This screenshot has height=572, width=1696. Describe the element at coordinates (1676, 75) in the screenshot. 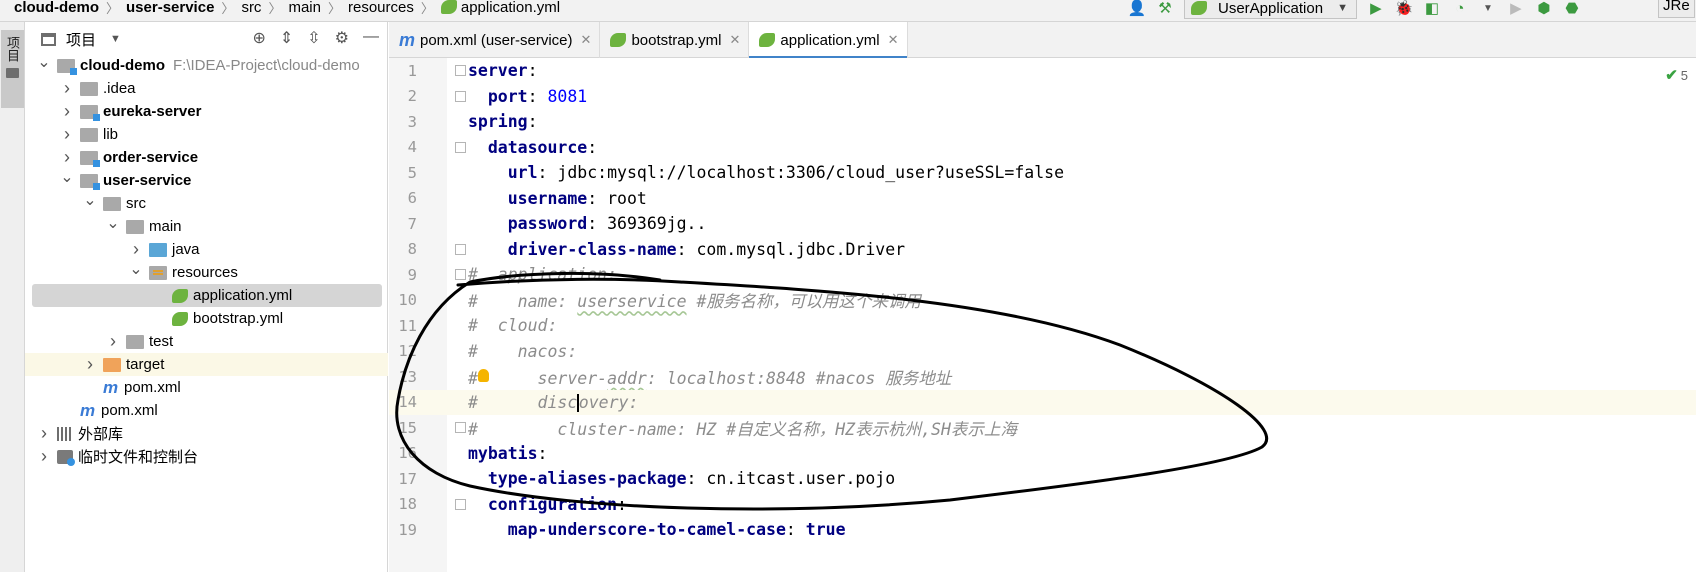

I see `inspection-widget: ✔ 5` at that location.